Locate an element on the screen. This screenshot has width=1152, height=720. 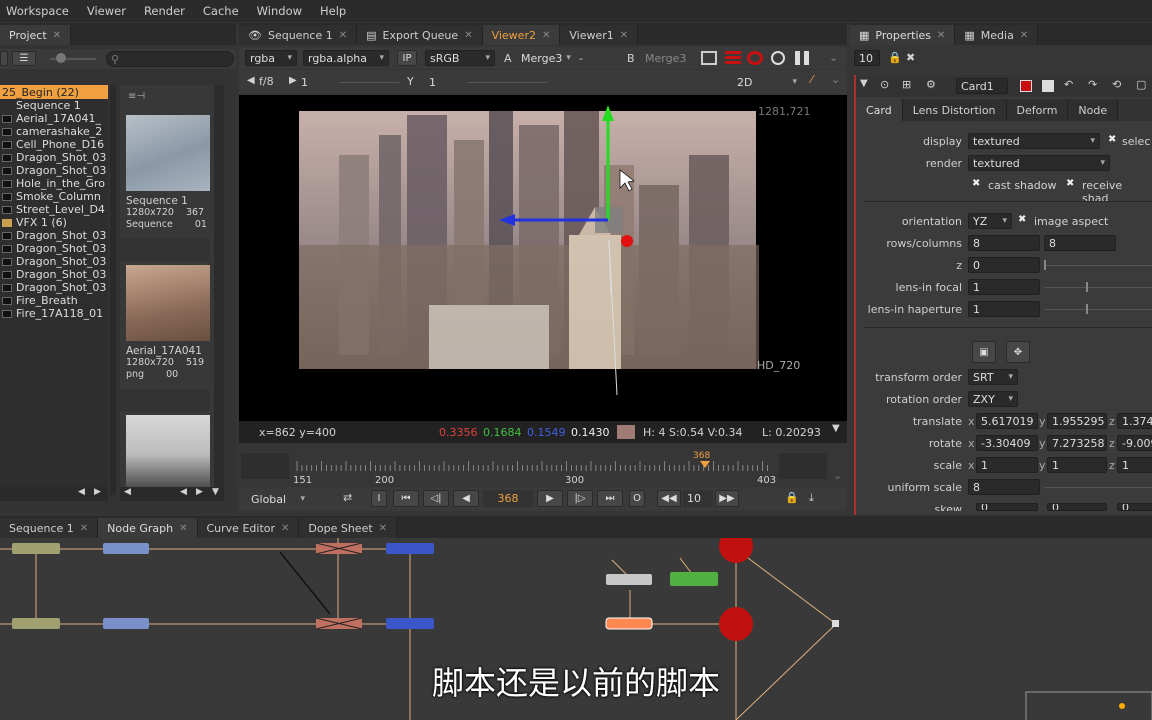
rotate-z-field: -9.009 is located at coordinates (1134, 443).